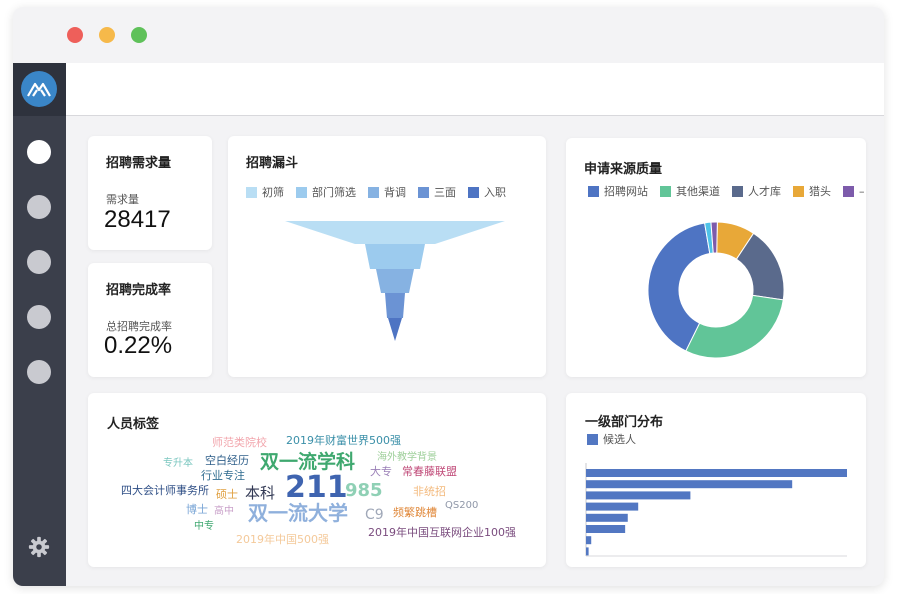  I want to click on minimize-window-button, so click(107, 35).